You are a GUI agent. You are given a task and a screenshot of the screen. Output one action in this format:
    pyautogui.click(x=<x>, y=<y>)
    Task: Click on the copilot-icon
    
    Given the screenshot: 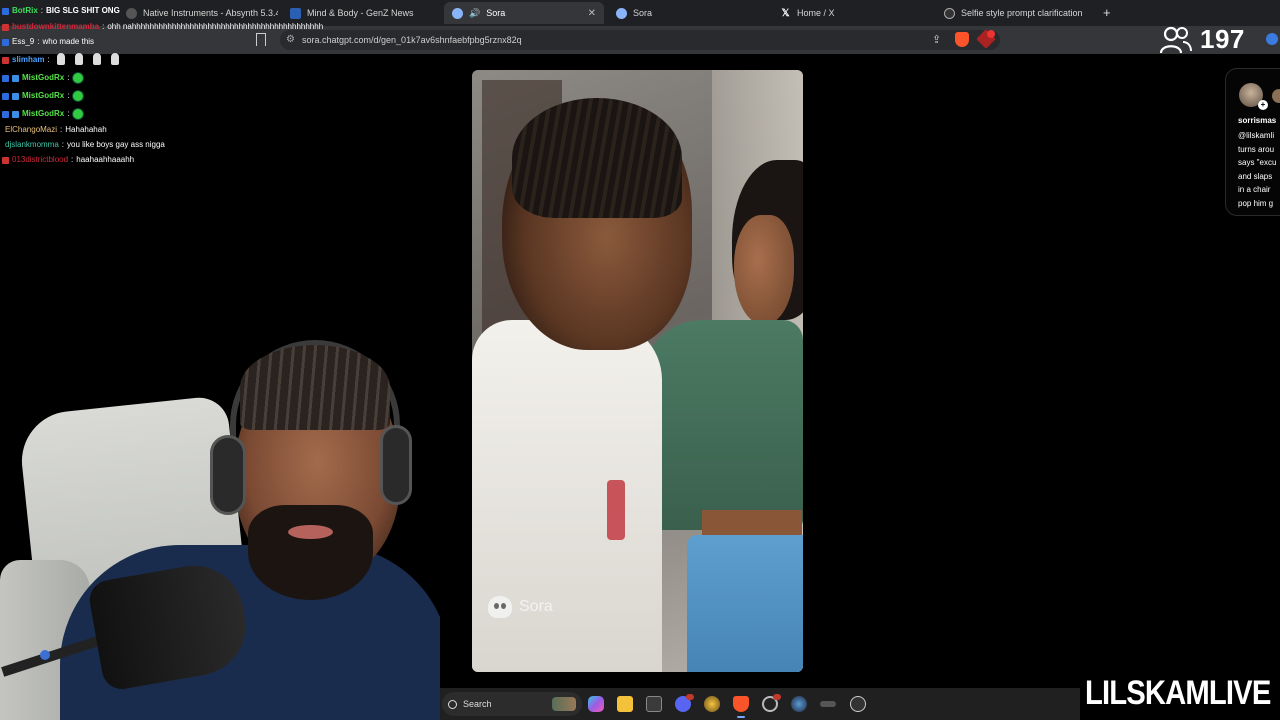 What is the action you would take?
    pyautogui.click(x=596, y=704)
    